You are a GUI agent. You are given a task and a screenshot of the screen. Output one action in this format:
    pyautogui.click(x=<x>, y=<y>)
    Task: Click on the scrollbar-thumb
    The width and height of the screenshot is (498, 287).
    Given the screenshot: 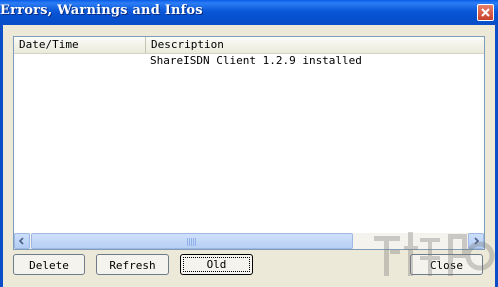 What is the action you would take?
    pyautogui.click(x=192, y=241)
    